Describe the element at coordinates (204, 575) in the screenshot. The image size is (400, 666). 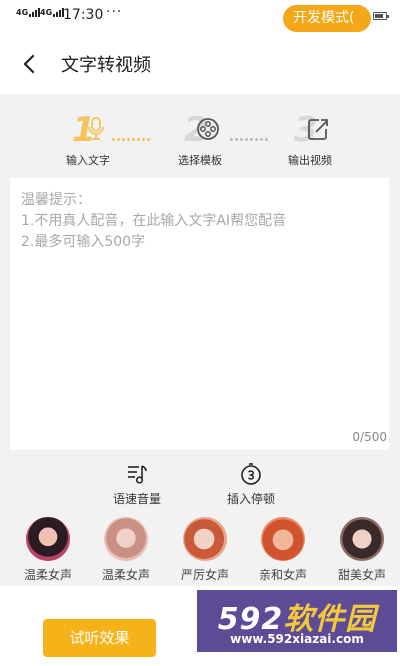
I see `voice-label: 严厉女声` at that location.